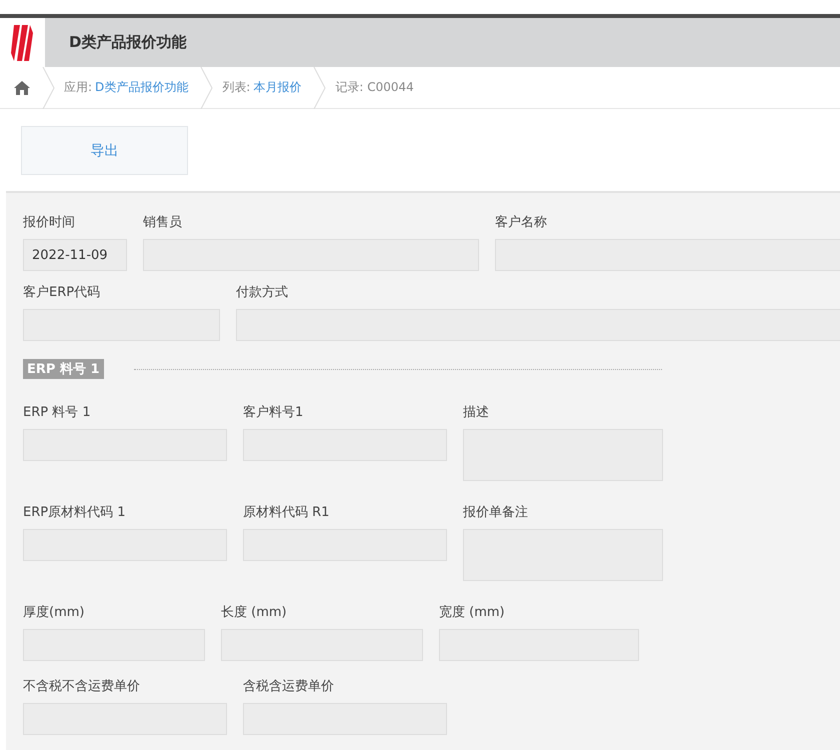 This screenshot has width=840, height=750. I want to click on field-label: 报价时间, so click(49, 223).